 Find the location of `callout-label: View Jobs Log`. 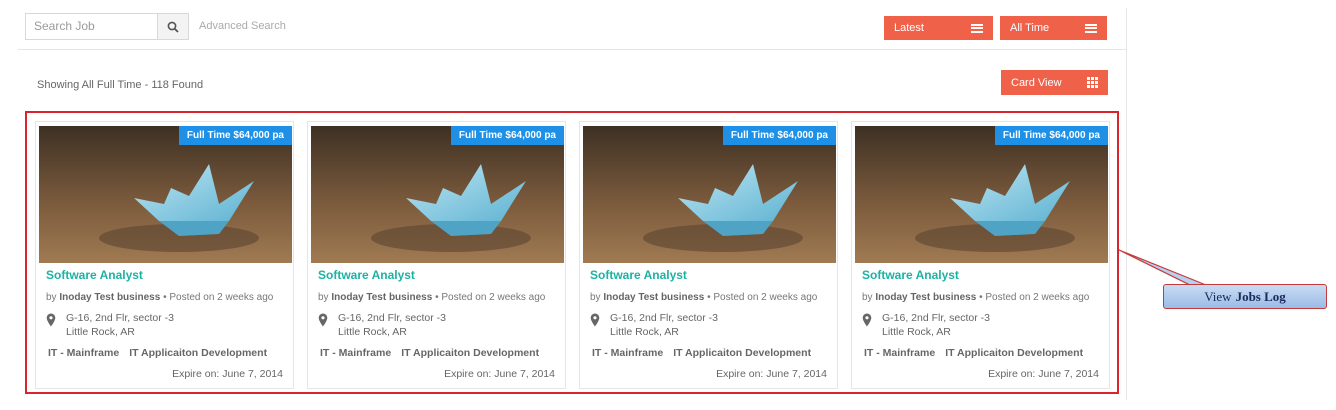

callout-label: View Jobs Log is located at coordinates (1245, 296).